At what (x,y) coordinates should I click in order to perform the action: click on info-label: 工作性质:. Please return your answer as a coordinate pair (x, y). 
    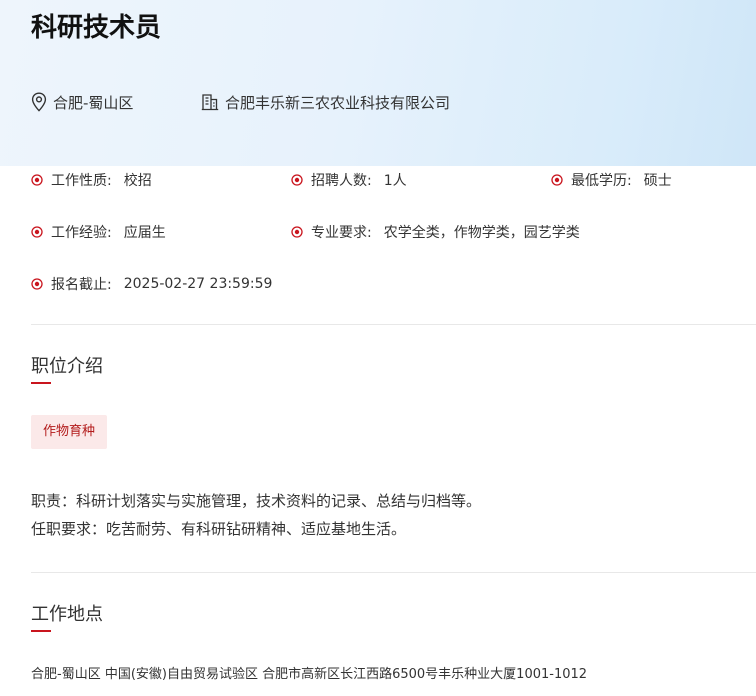
    Looking at the image, I should click on (81, 181).